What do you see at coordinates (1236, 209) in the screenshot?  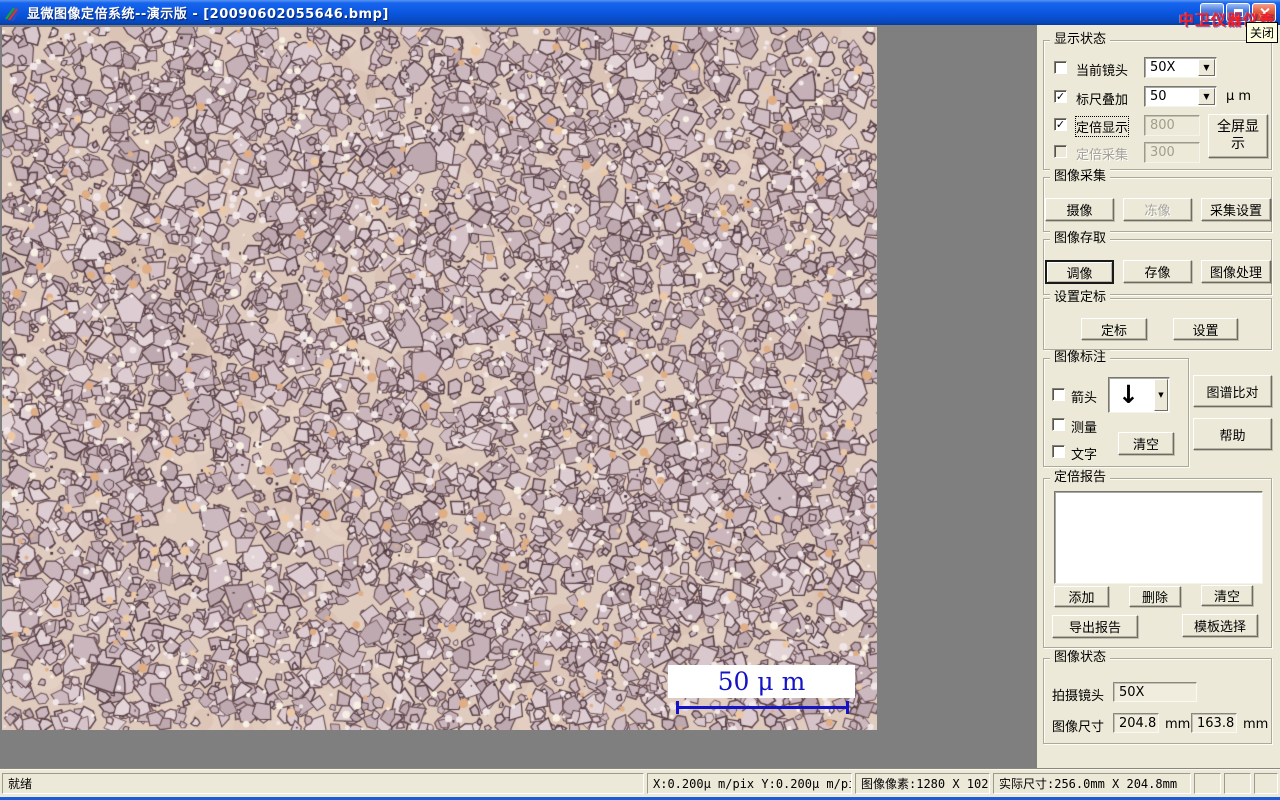 I see `capture-settings-button: 采集设置` at bounding box center [1236, 209].